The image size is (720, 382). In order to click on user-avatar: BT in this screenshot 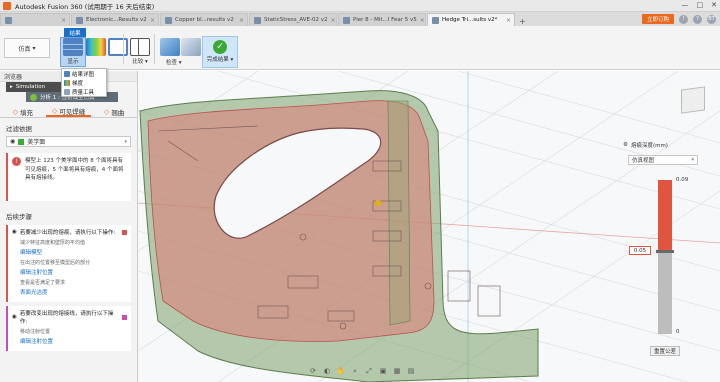, I will do `click(711, 19)`.